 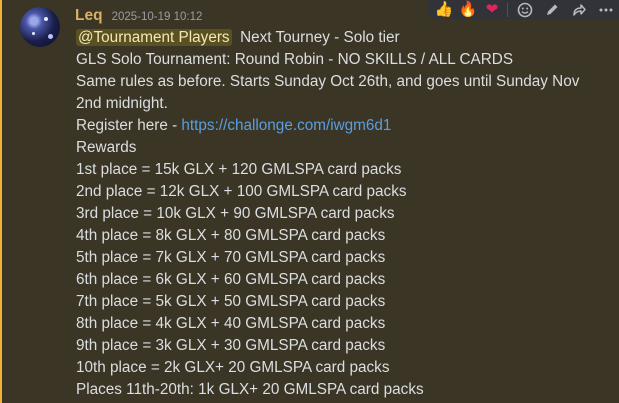 I want to click on toolbar-divider, so click(x=507, y=9).